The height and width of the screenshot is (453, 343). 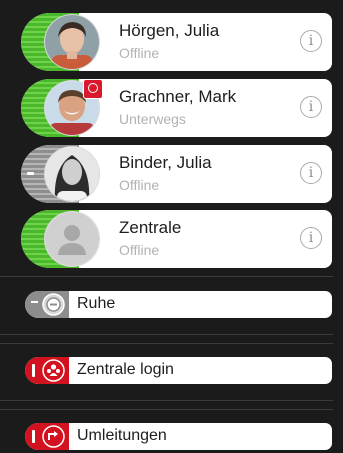 I want to click on contact-status: Unterwegs, so click(x=152, y=119).